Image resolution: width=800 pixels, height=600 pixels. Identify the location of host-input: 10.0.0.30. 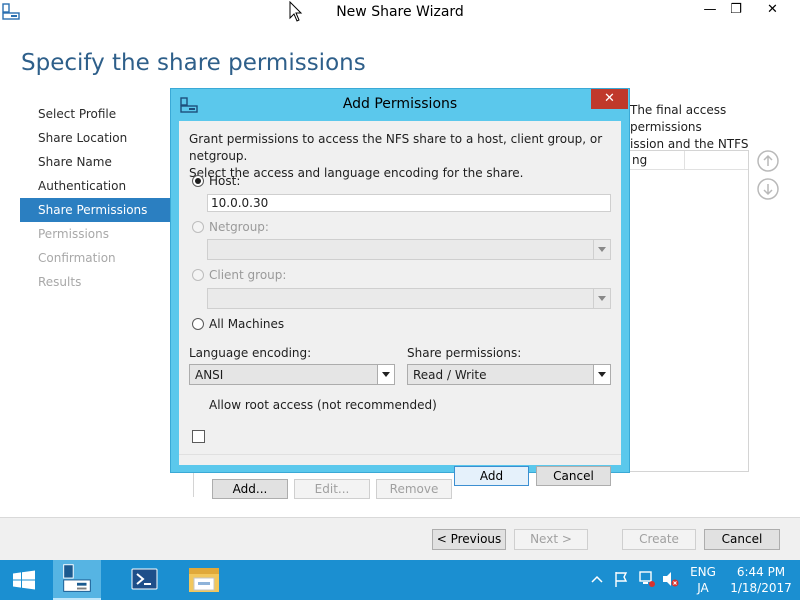
(409, 203).